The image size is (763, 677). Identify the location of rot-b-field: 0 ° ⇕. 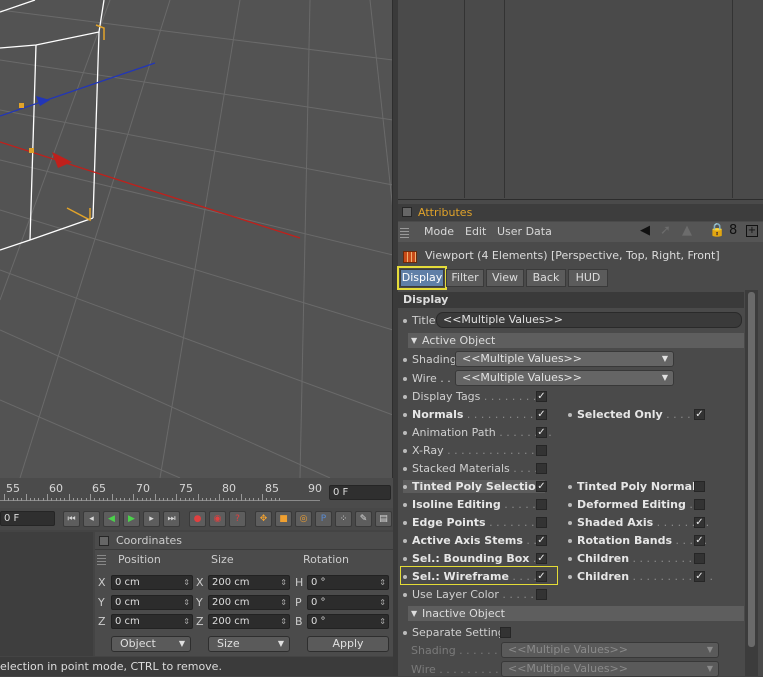
(348, 621).